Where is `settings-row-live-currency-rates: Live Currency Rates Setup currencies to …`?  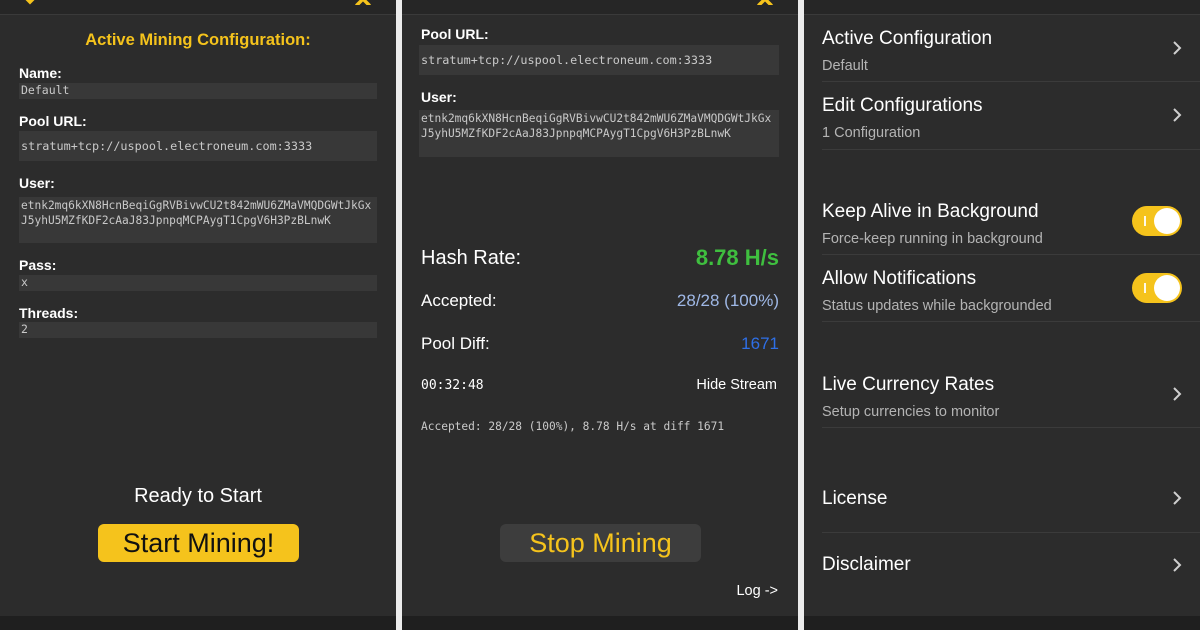 settings-row-live-currency-rates: Live Currency Rates Setup currencies to … is located at coordinates (1002, 395).